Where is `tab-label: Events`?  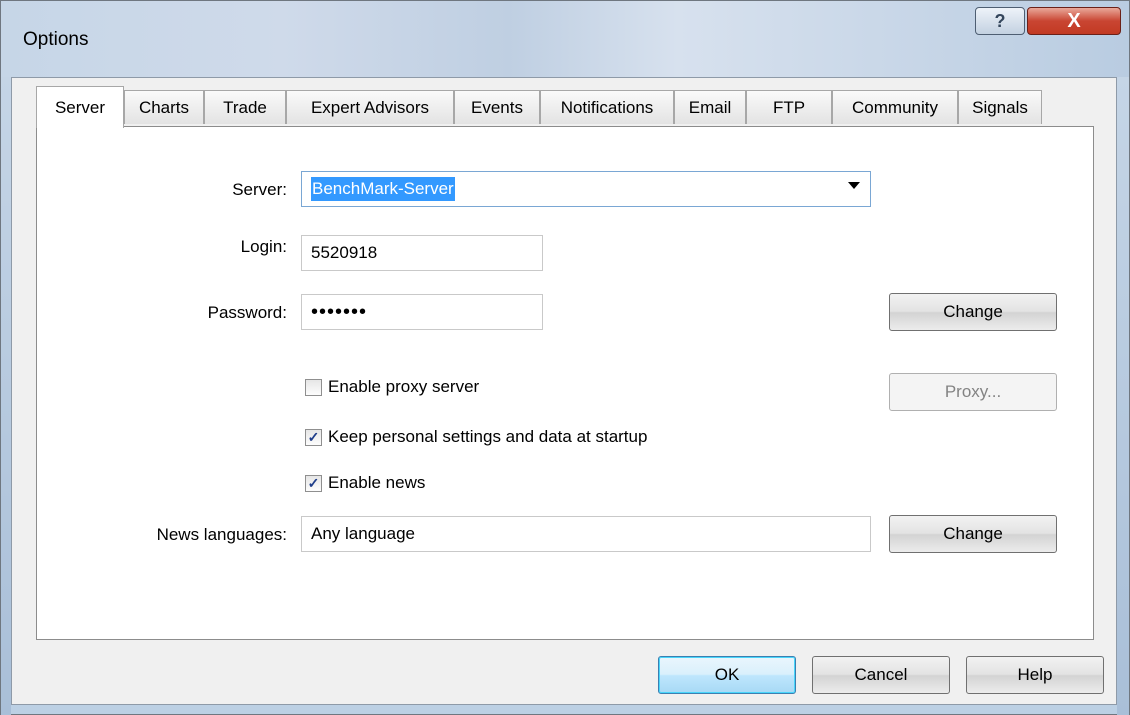 tab-label: Events is located at coordinates (497, 107).